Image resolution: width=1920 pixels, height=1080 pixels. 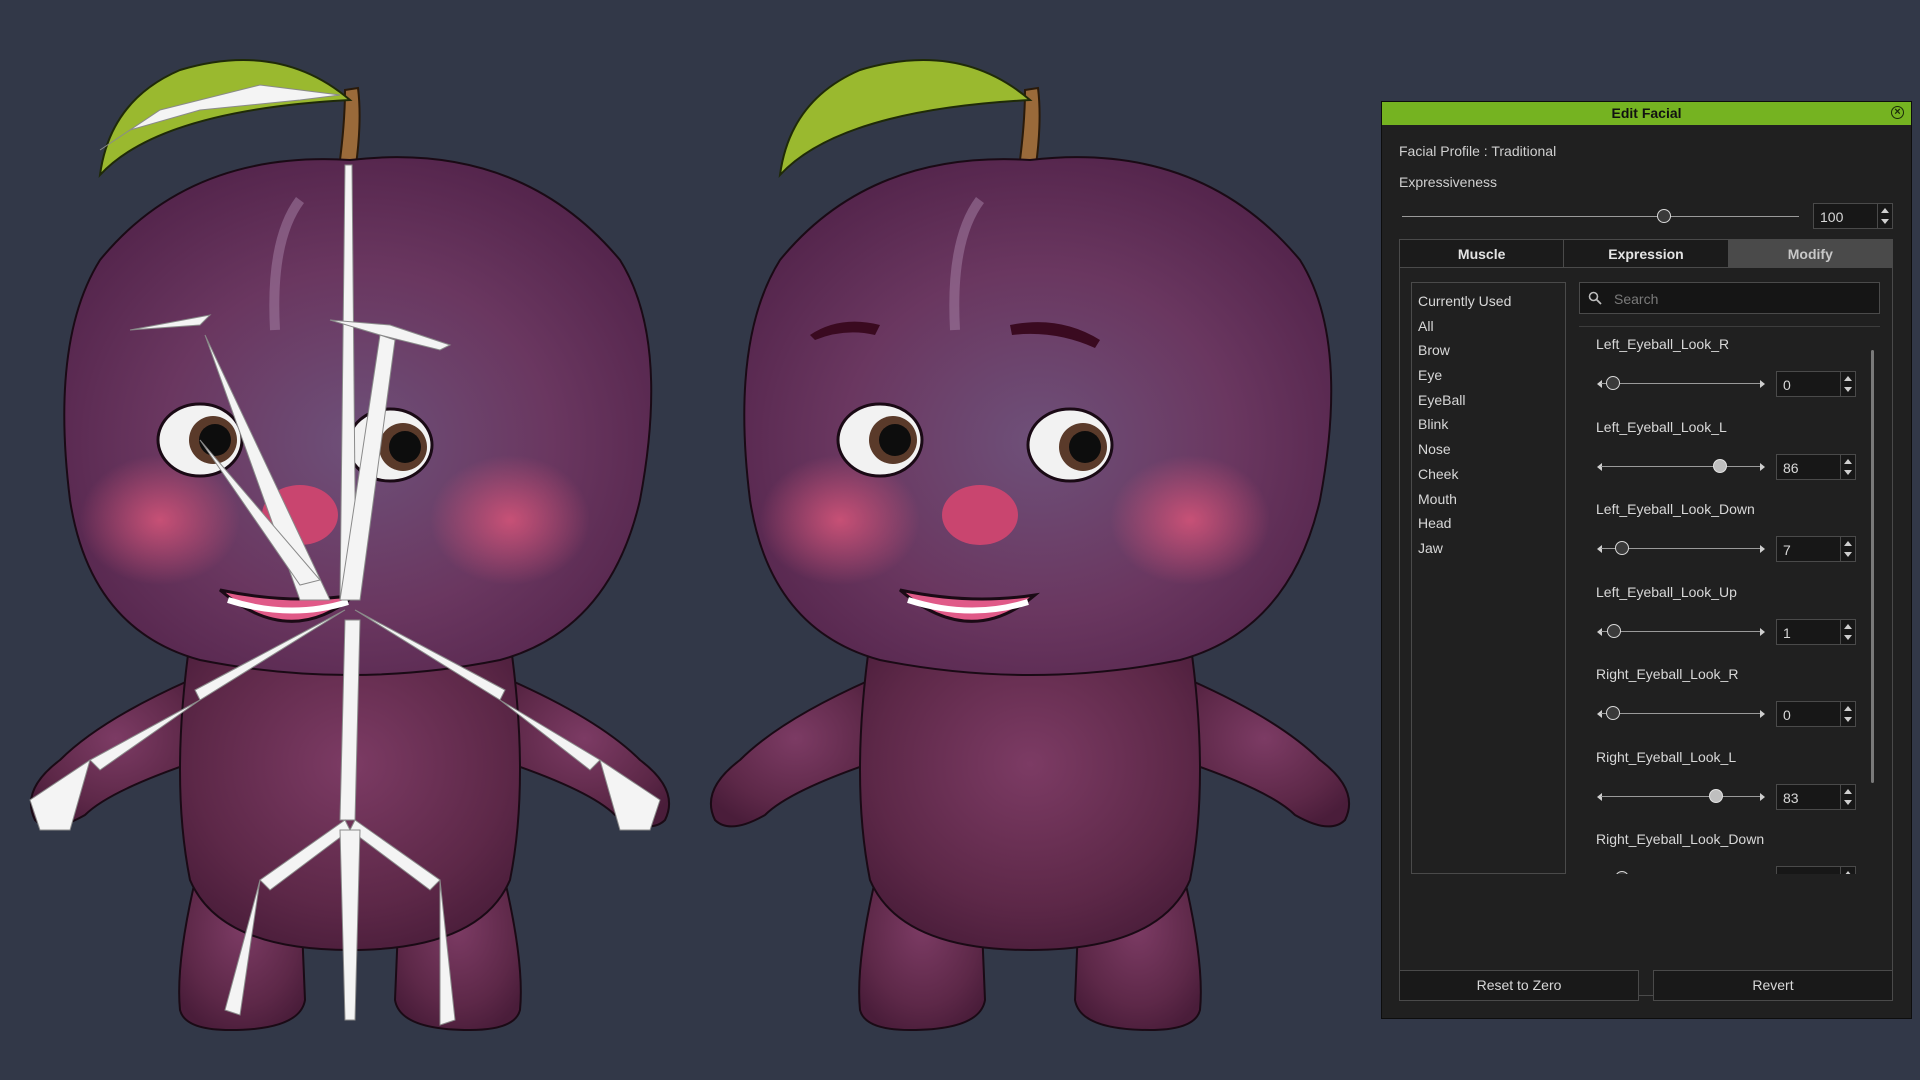 What do you see at coordinates (1787, 550) in the screenshot?
I see `spinner-value: 7` at bounding box center [1787, 550].